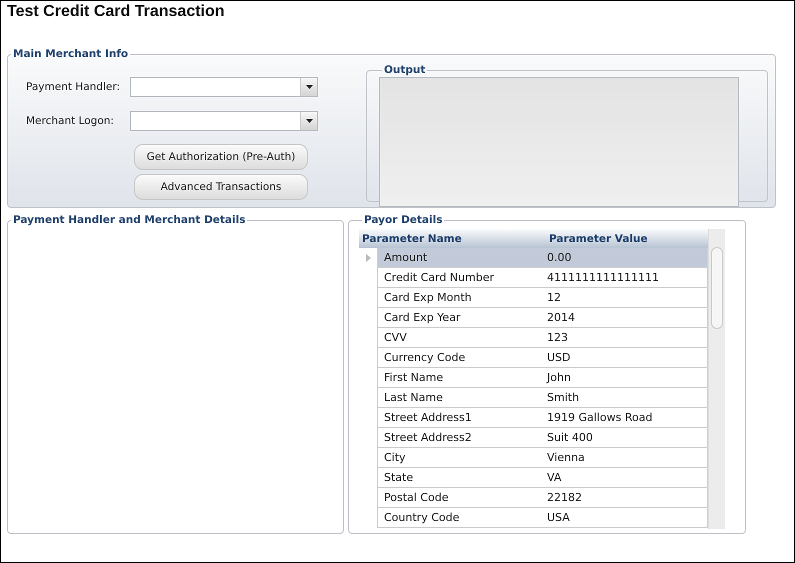  What do you see at coordinates (716, 379) in the screenshot?
I see `scrollbar` at bounding box center [716, 379].